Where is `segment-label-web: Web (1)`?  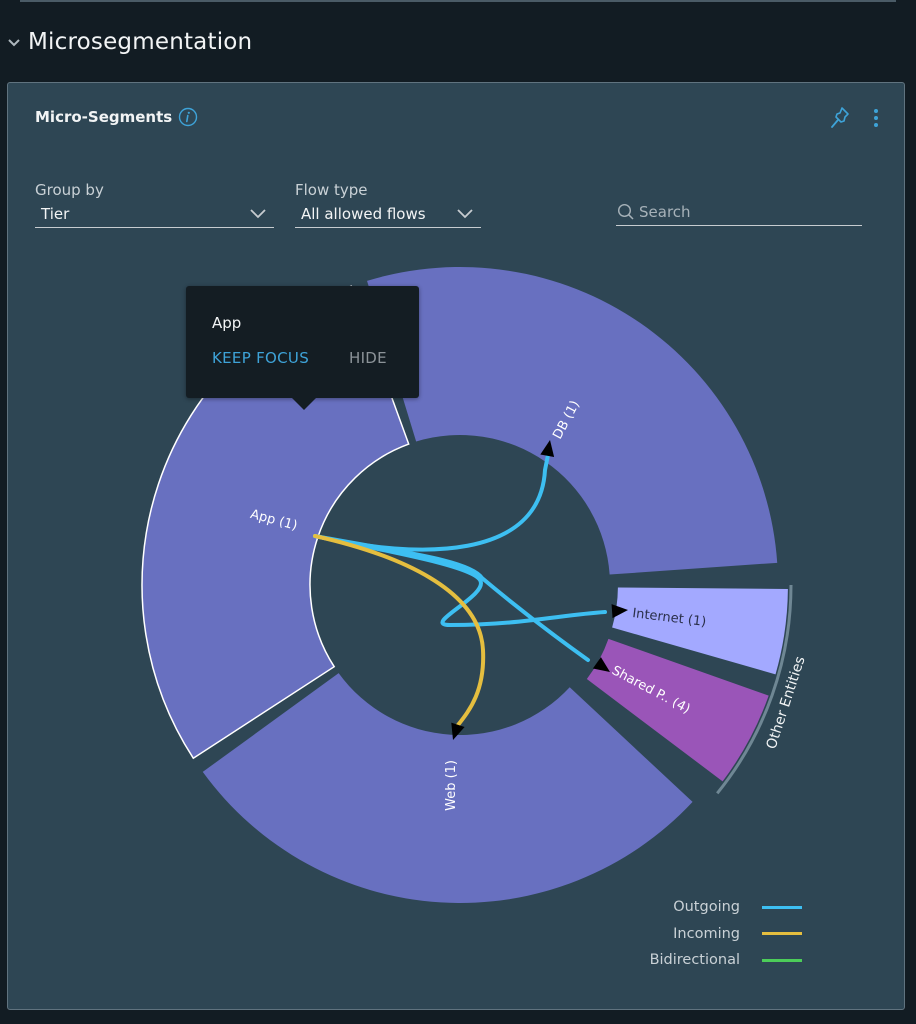 segment-label-web: Web (1) is located at coordinates (451, 785).